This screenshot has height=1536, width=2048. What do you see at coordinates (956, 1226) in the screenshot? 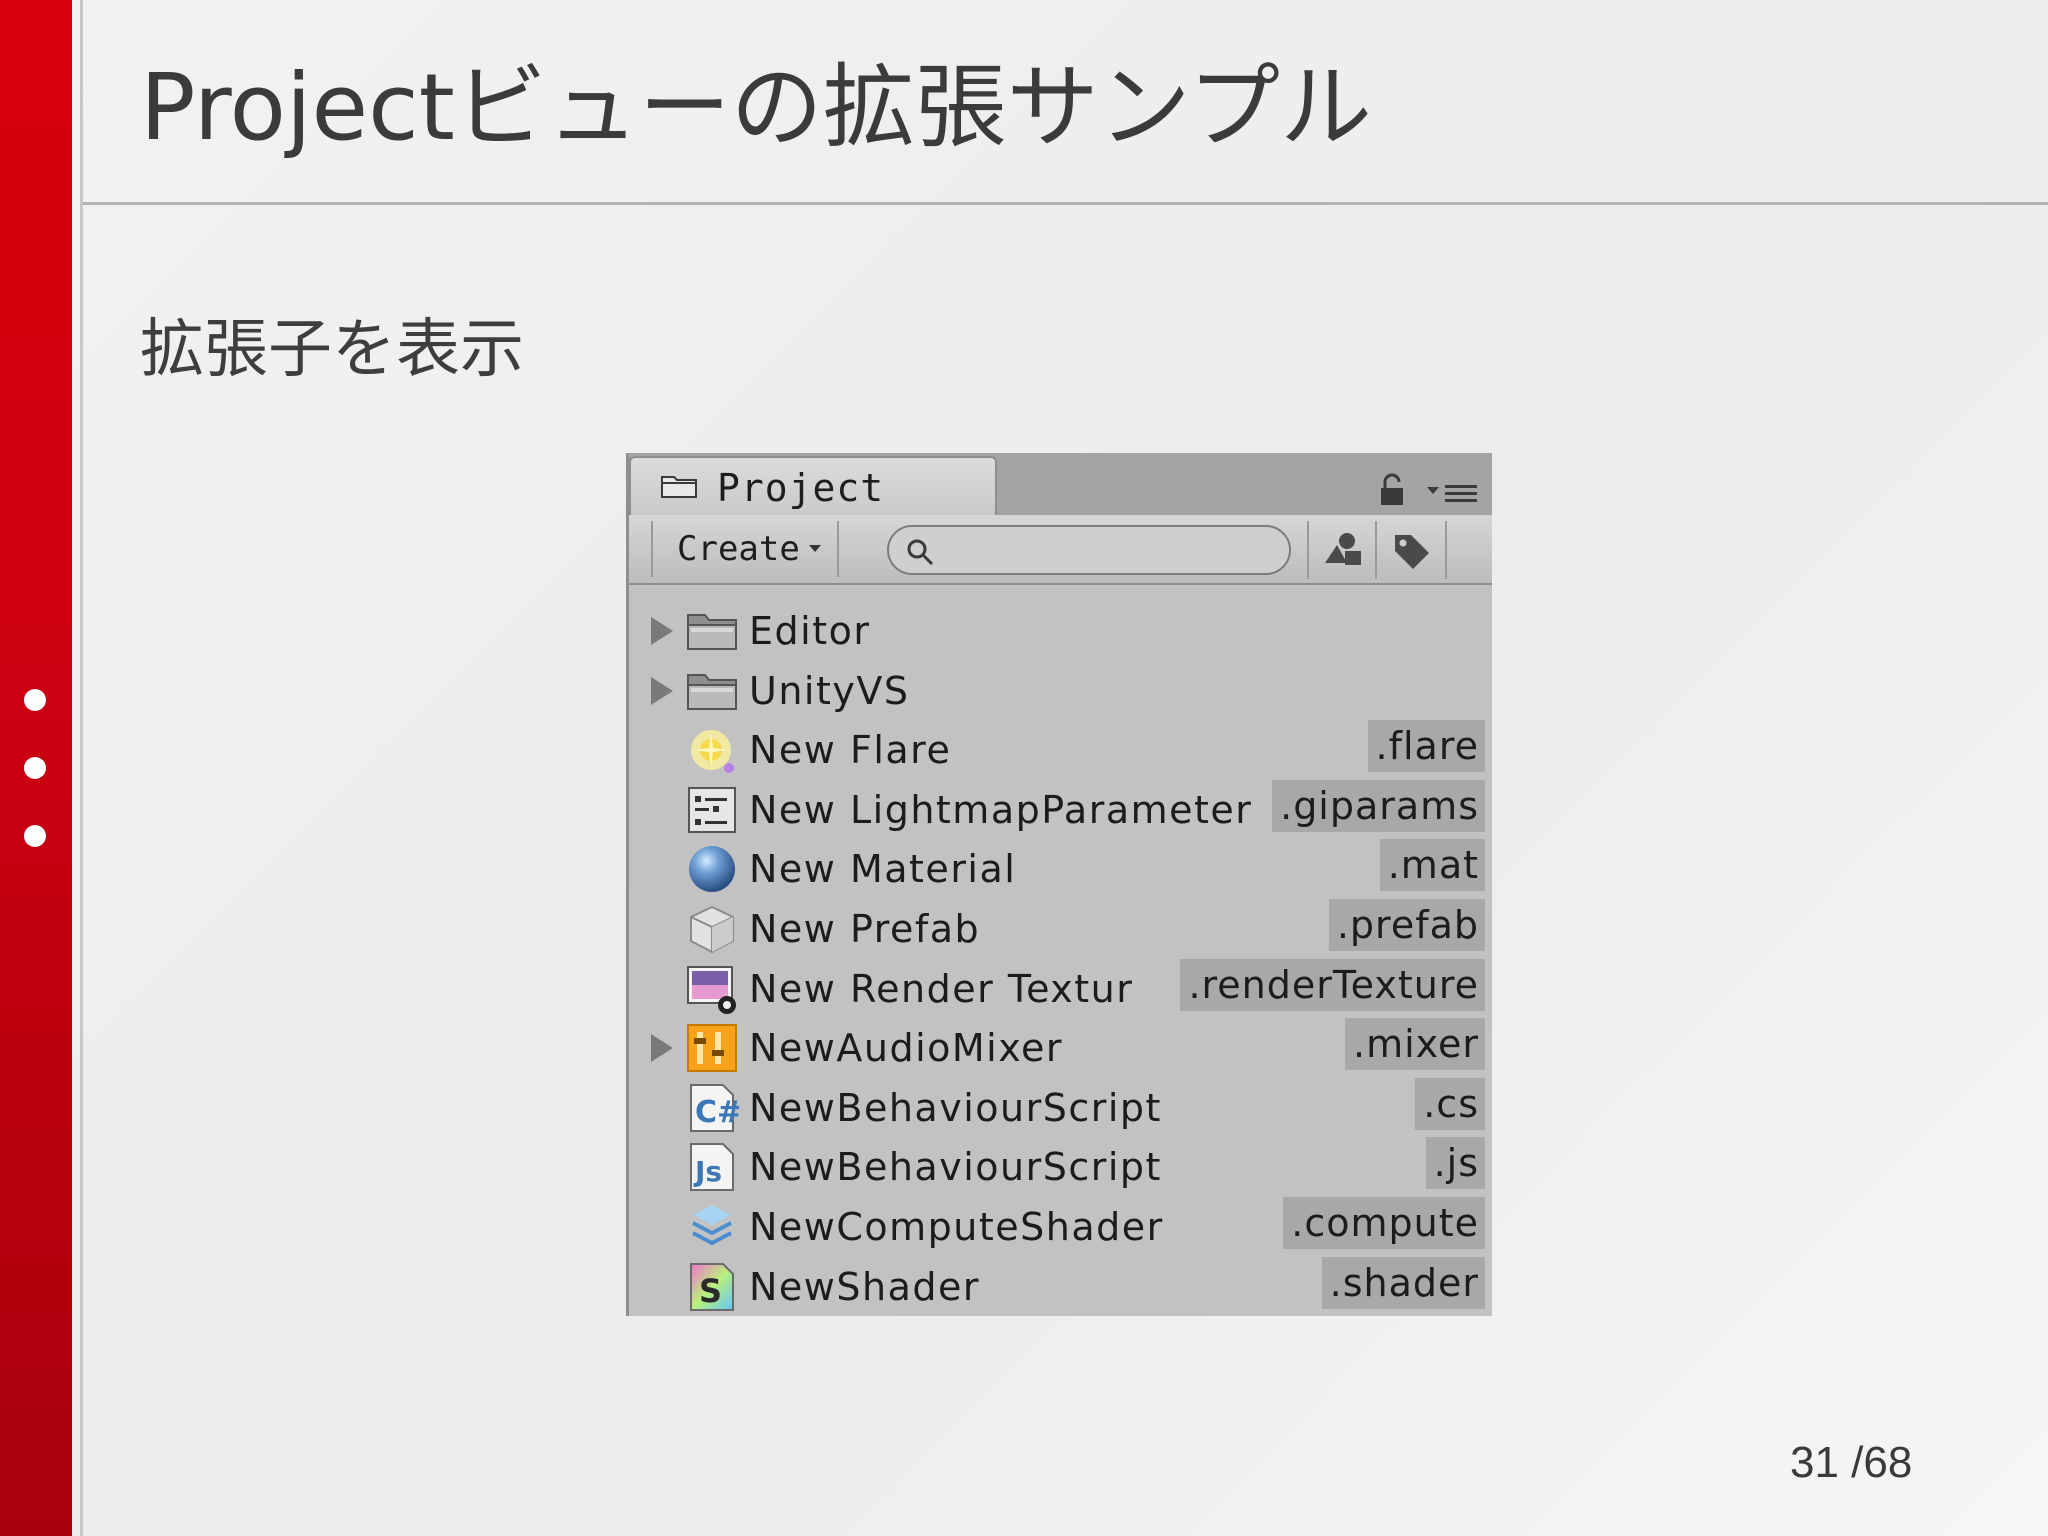
I see `asset-name: NewComputeShader` at bounding box center [956, 1226].